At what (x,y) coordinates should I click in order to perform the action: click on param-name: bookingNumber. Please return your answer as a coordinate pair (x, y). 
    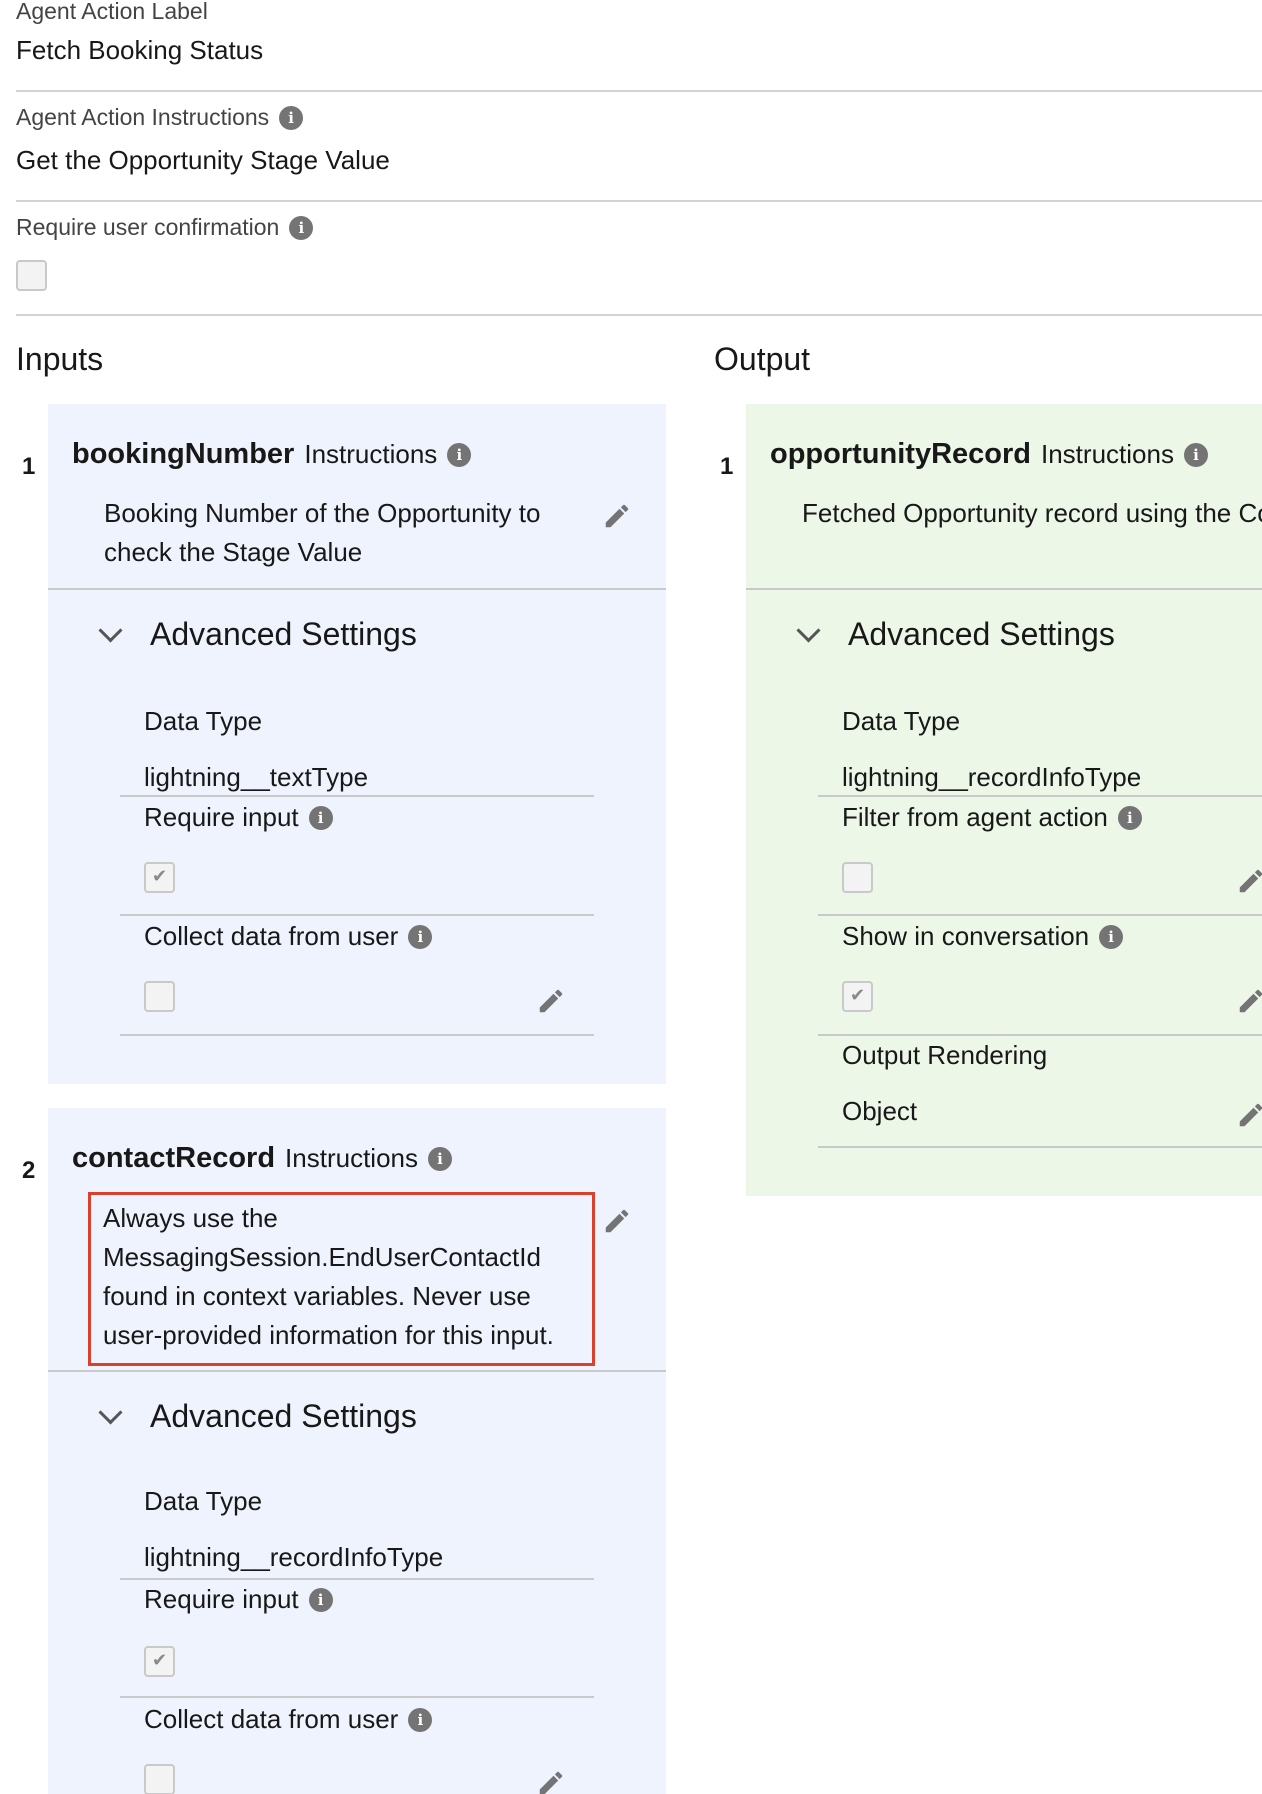
    Looking at the image, I should click on (183, 454).